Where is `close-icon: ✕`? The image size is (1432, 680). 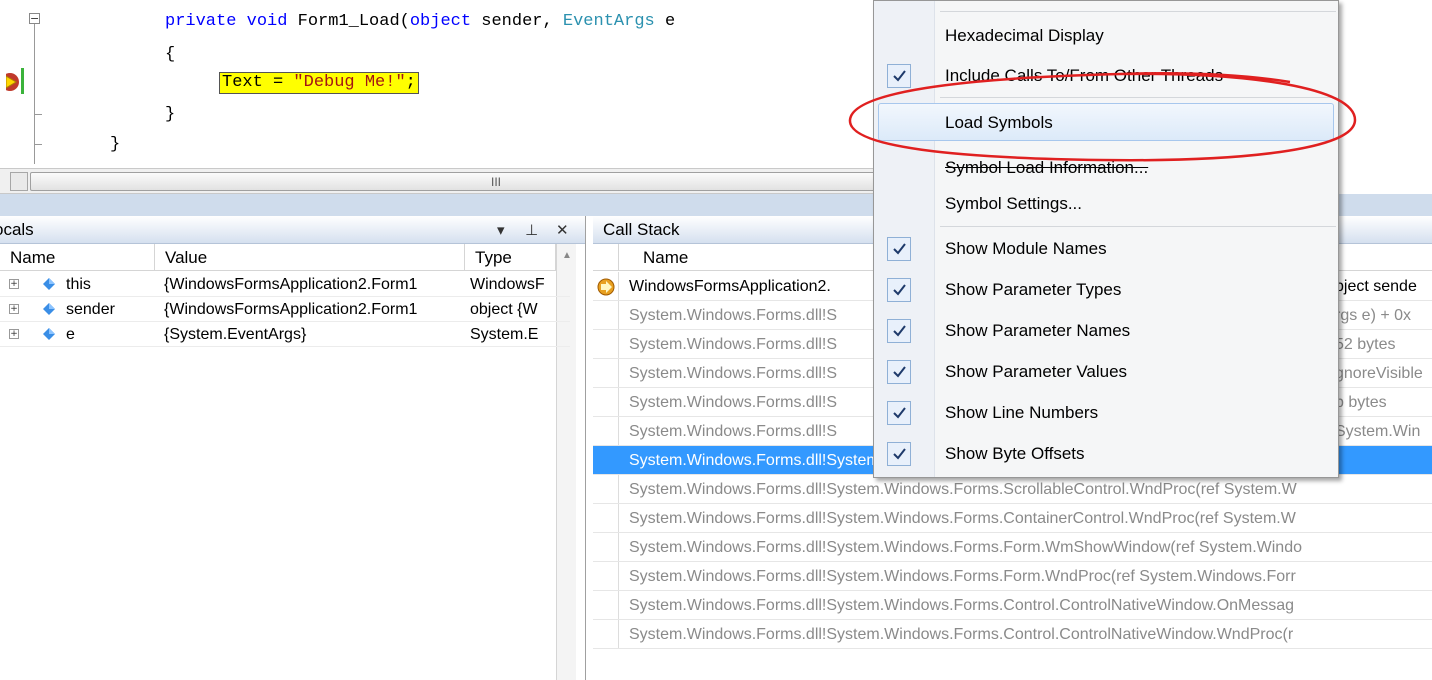 close-icon: ✕ is located at coordinates (562, 230).